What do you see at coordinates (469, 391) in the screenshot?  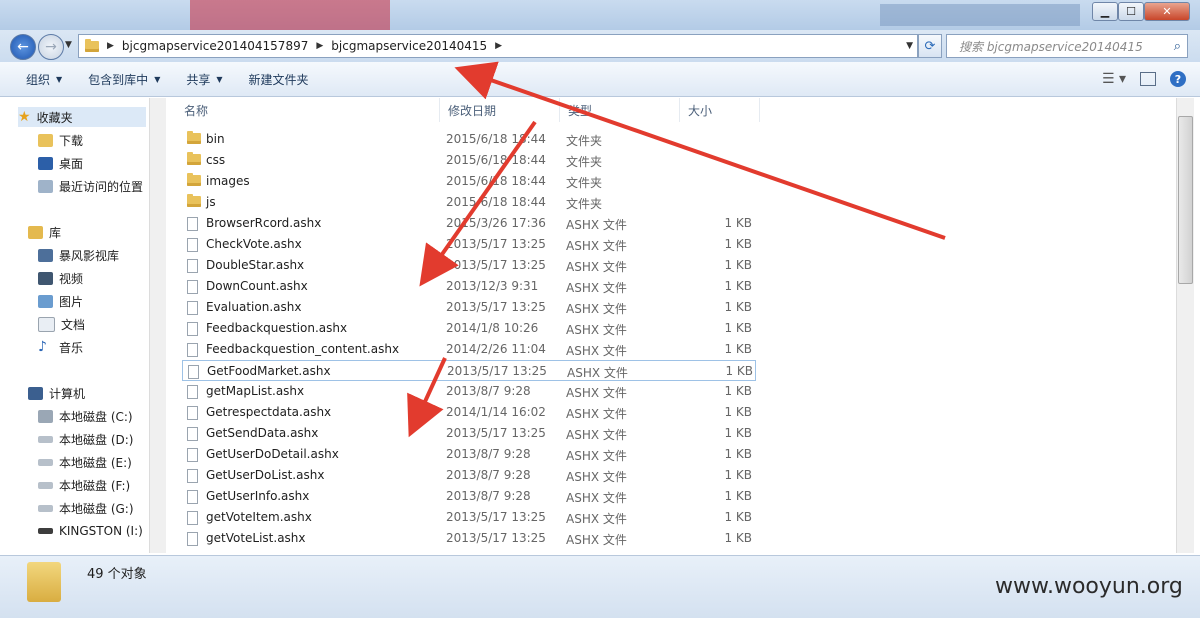 I see `file-row: getMapList.ashx 2013/8/7 9:28 ASHX 文件 1 KB` at bounding box center [469, 391].